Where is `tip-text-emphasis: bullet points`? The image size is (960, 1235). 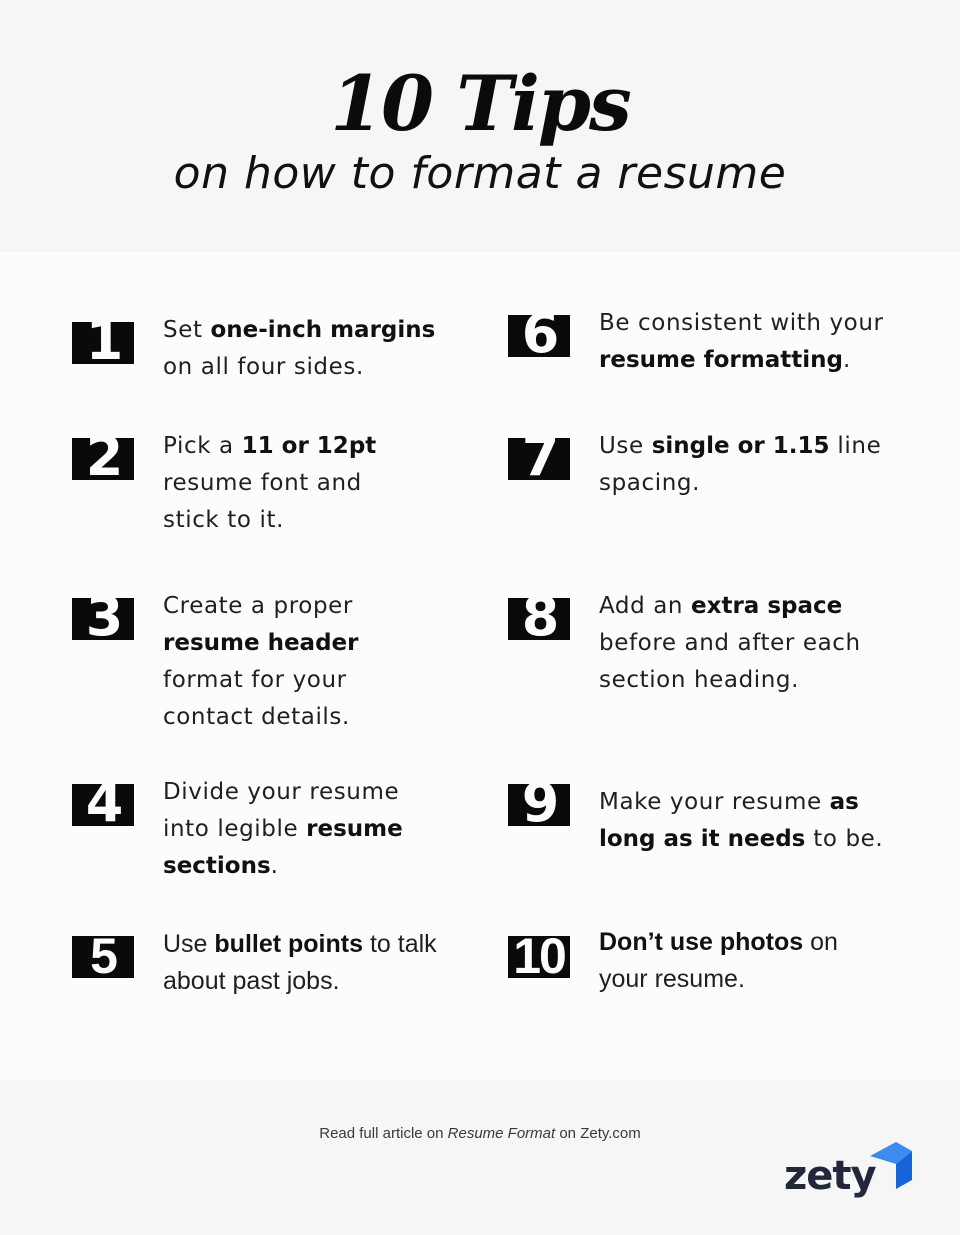 tip-text-emphasis: bullet points is located at coordinates (289, 944).